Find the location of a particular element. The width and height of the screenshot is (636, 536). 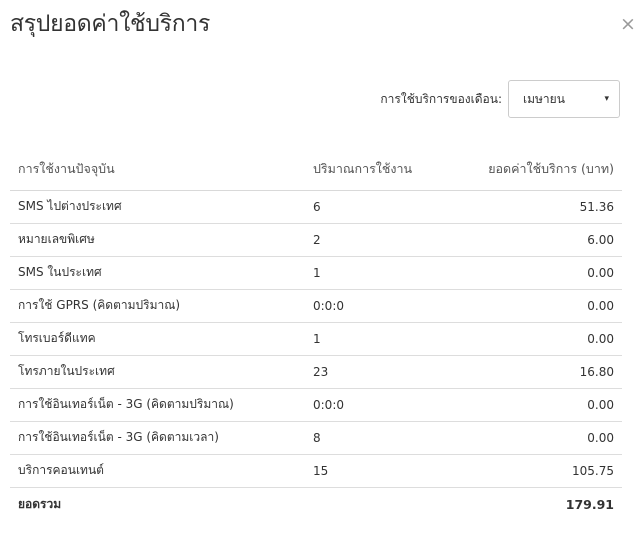

total-row: ยอดรวม 179.91 is located at coordinates (316, 504).